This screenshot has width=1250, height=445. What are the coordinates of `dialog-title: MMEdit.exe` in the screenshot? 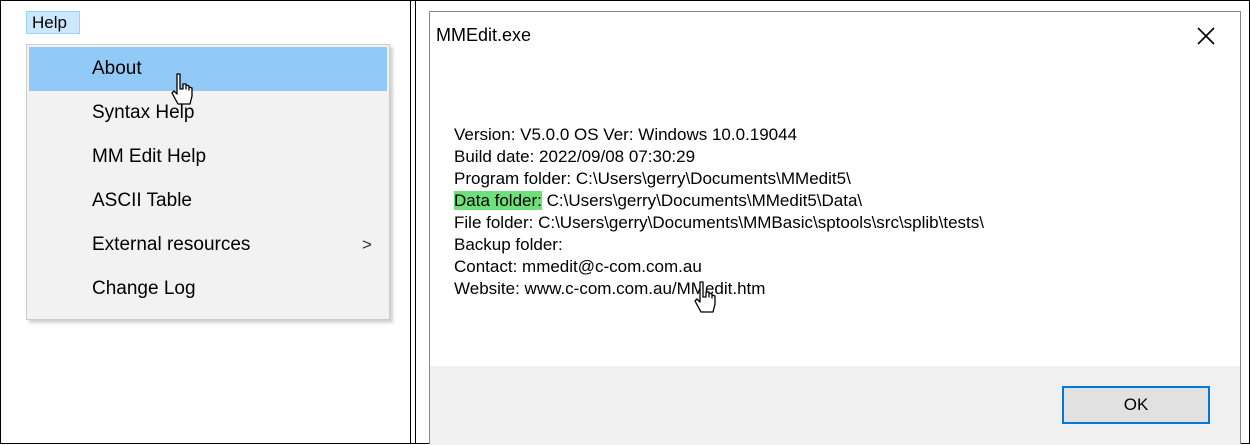 It's located at (484, 35).